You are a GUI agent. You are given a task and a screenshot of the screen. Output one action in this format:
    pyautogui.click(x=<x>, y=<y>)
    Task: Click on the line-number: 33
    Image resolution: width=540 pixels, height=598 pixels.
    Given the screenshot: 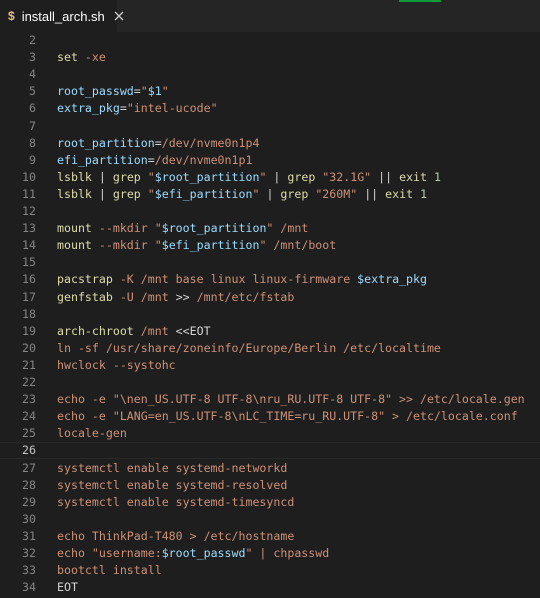 What is the action you would take?
    pyautogui.click(x=29, y=570)
    